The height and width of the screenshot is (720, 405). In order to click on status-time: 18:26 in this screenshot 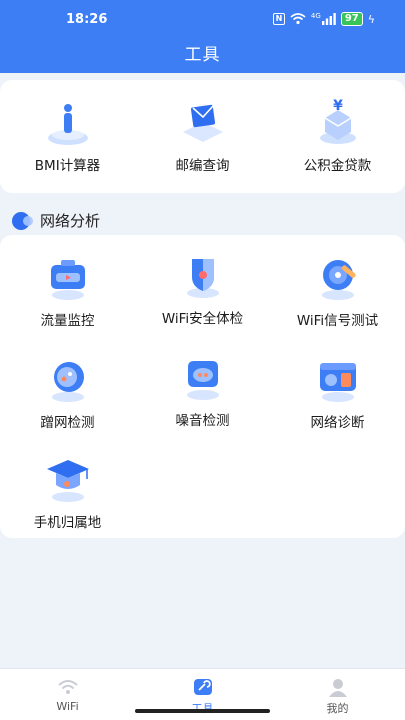, I will do `click(87, 19)`.